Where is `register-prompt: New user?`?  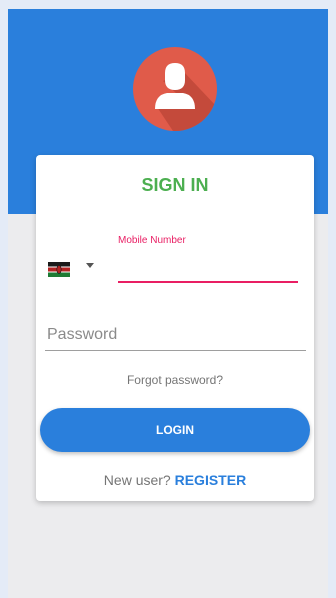
register-prompt: New user? is located at coordinates (137, 480).